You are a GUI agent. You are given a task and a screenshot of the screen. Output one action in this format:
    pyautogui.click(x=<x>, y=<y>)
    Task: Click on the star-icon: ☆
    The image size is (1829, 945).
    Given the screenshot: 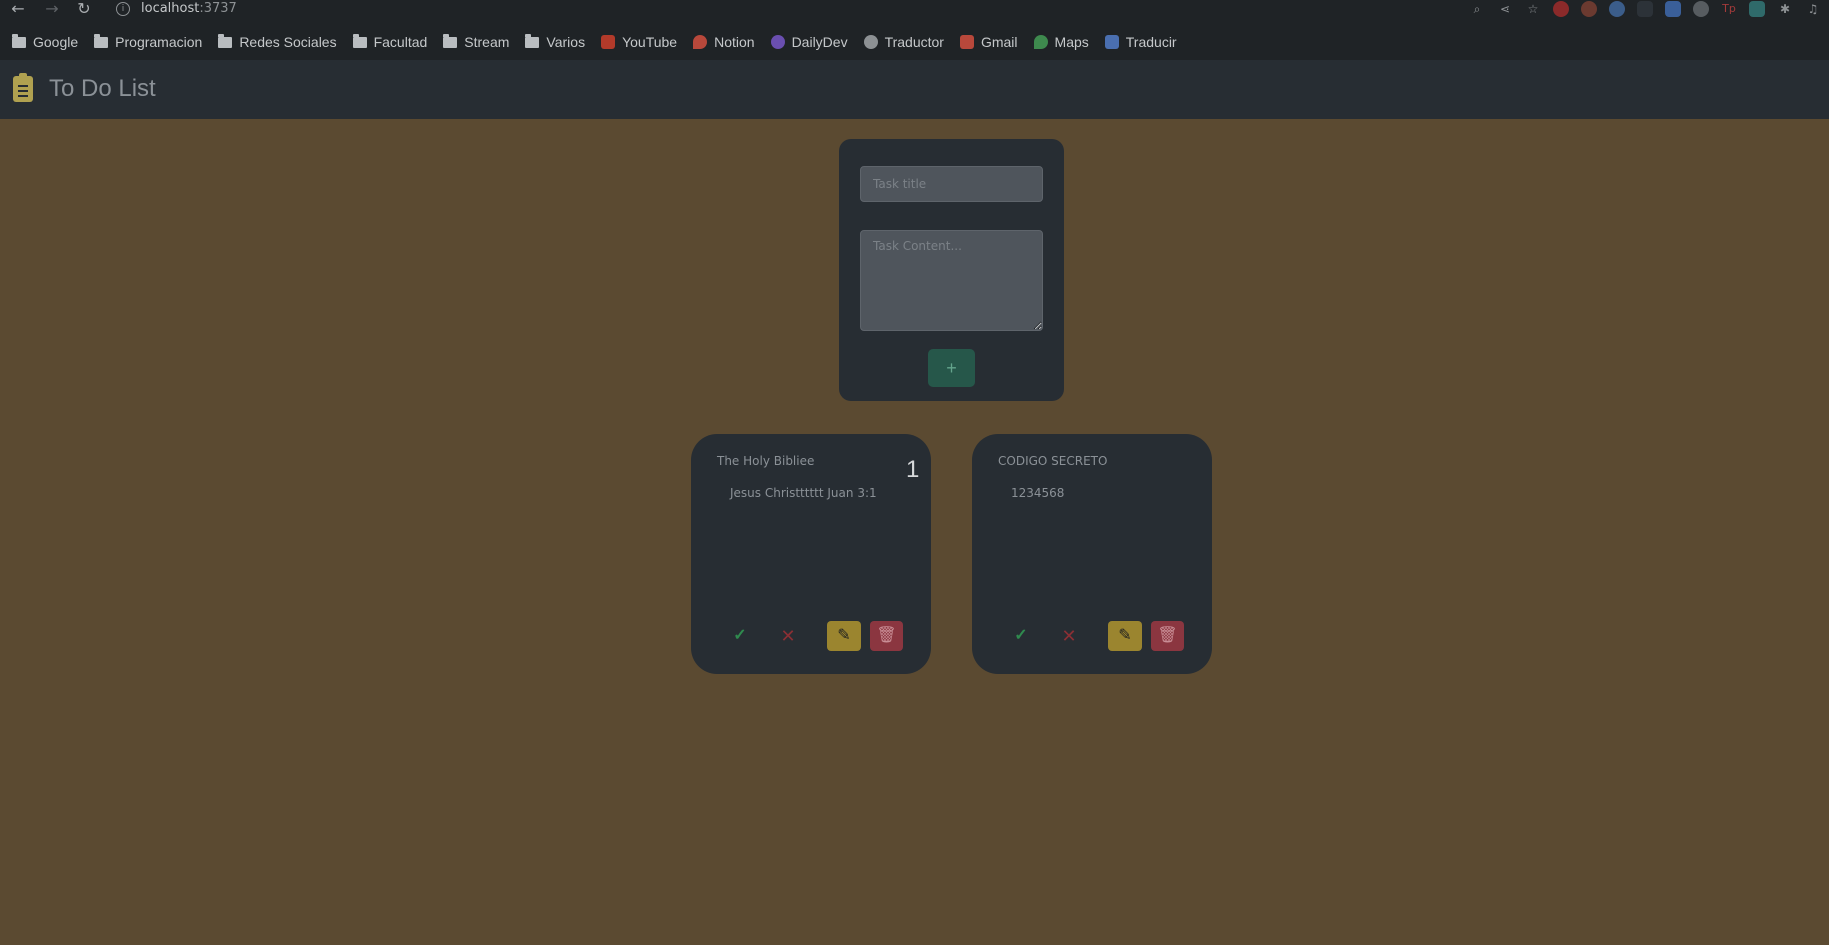 What is the action you would take?
    pyautogui.click(x=1533, y=9)
    